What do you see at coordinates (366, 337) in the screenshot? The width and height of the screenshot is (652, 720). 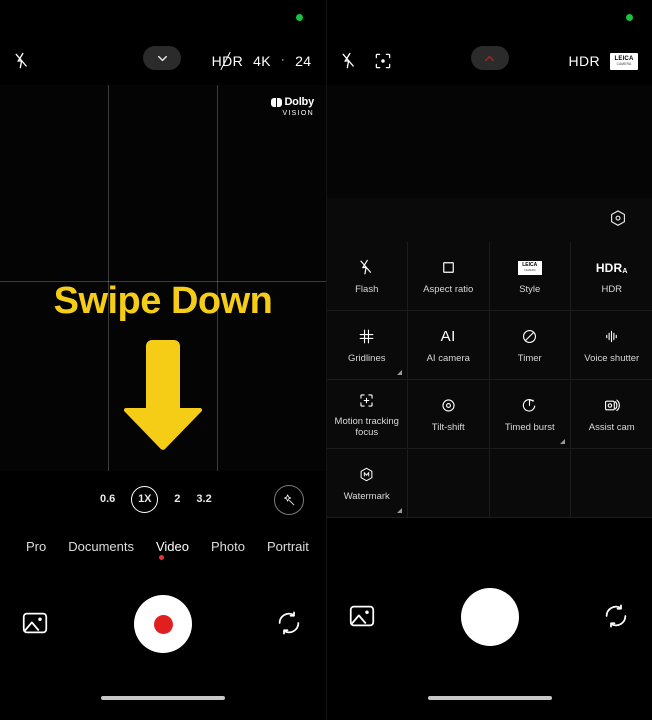 I see `grid-icon` at bounding box center [366, 337].